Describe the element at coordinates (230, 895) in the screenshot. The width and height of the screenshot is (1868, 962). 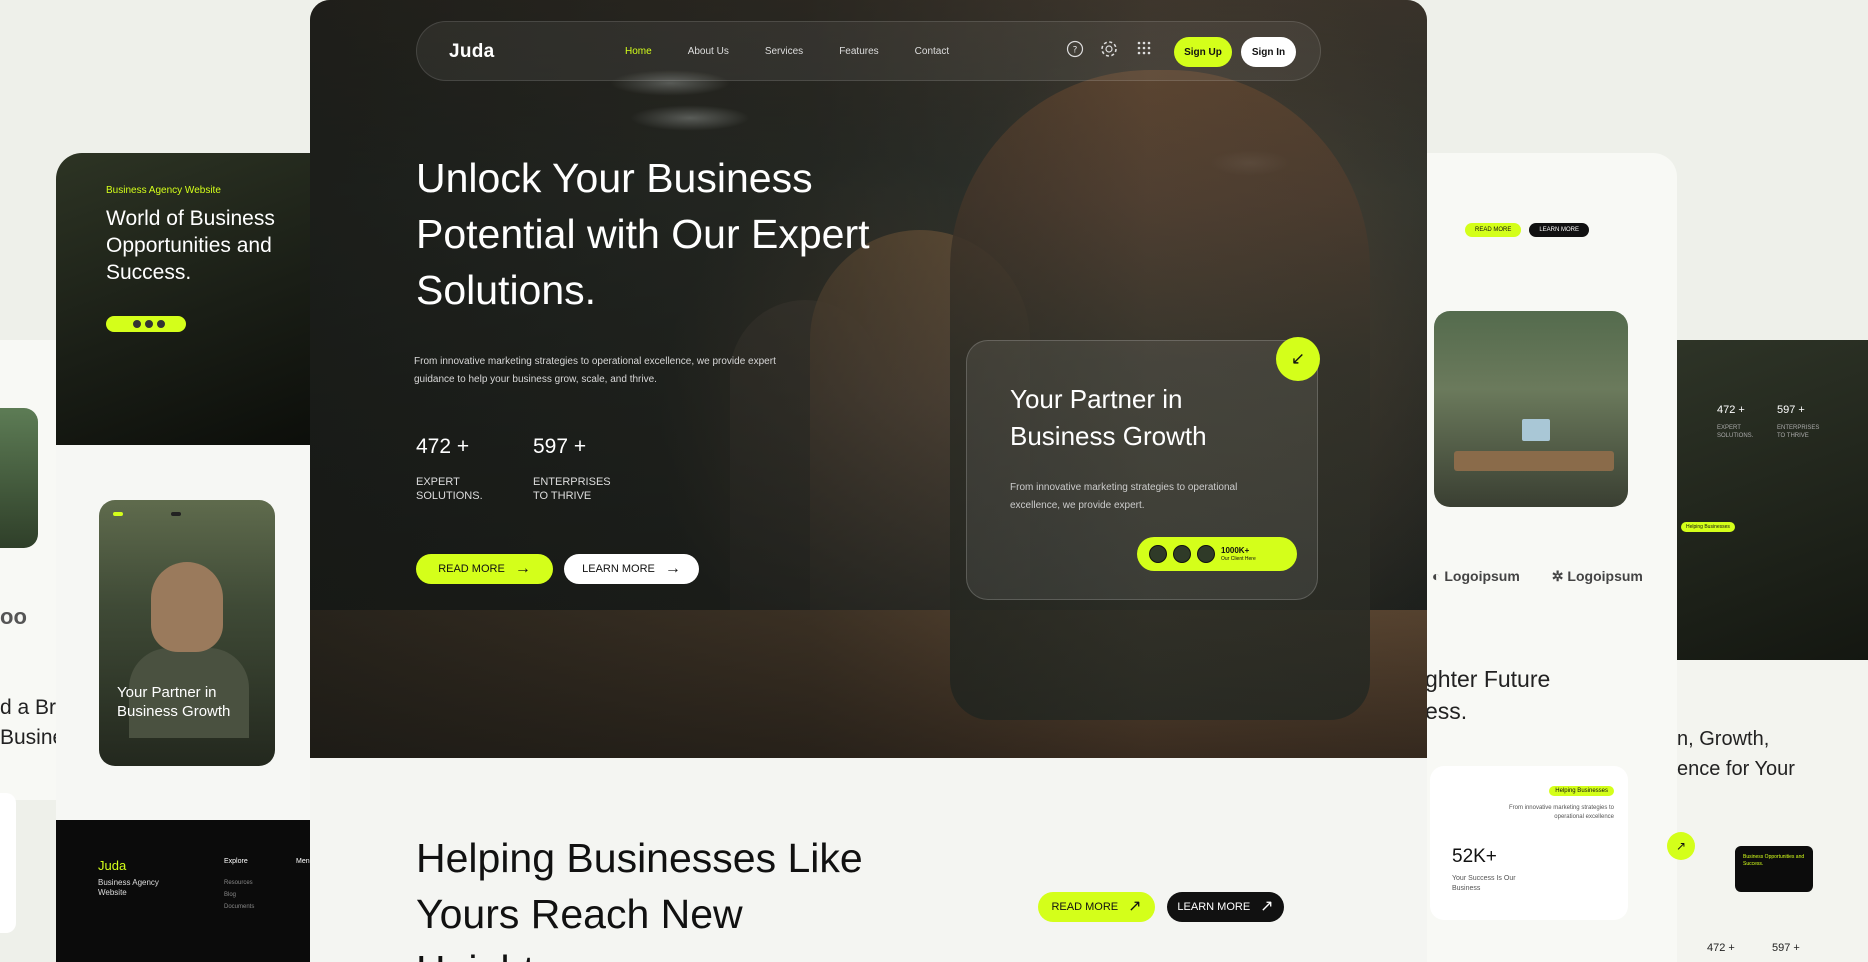
I see `left-footer-link: Blog` at that location.